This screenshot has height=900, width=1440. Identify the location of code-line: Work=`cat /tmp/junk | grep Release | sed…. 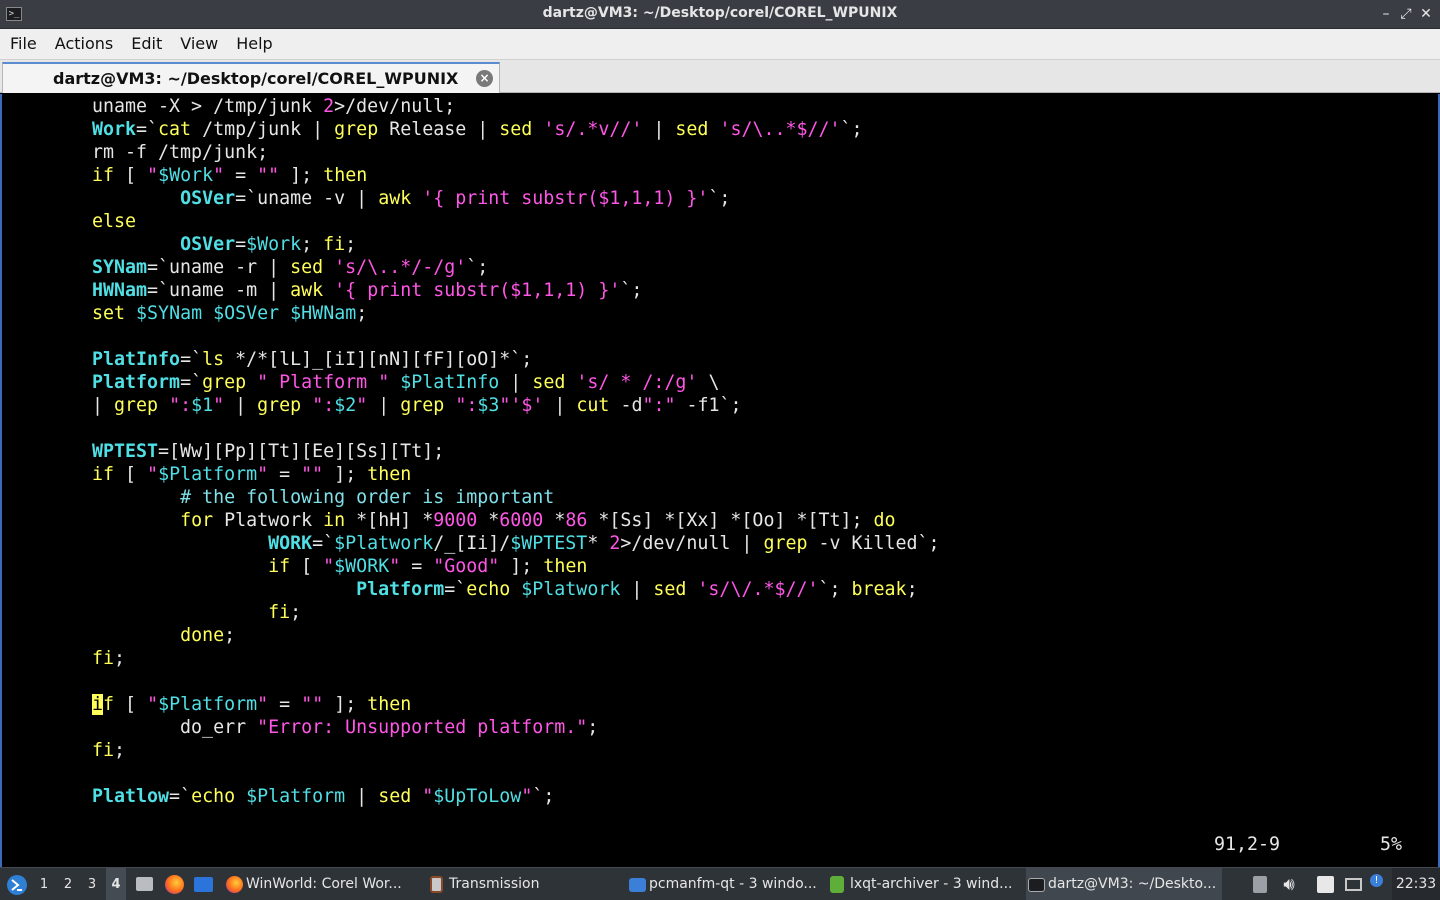
(477, 129).